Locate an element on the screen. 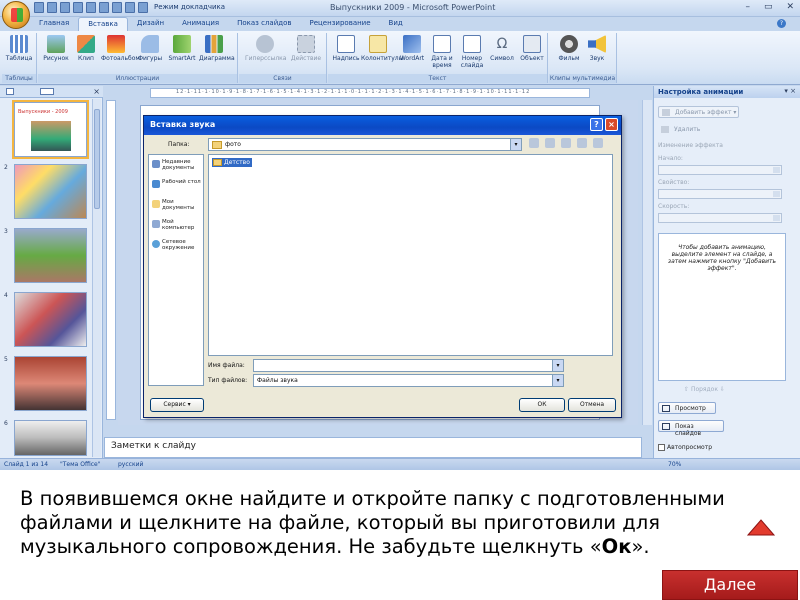 This screenshot has width=800, height=600. look-in-label: Папка: is located at coordinates (179, 144).